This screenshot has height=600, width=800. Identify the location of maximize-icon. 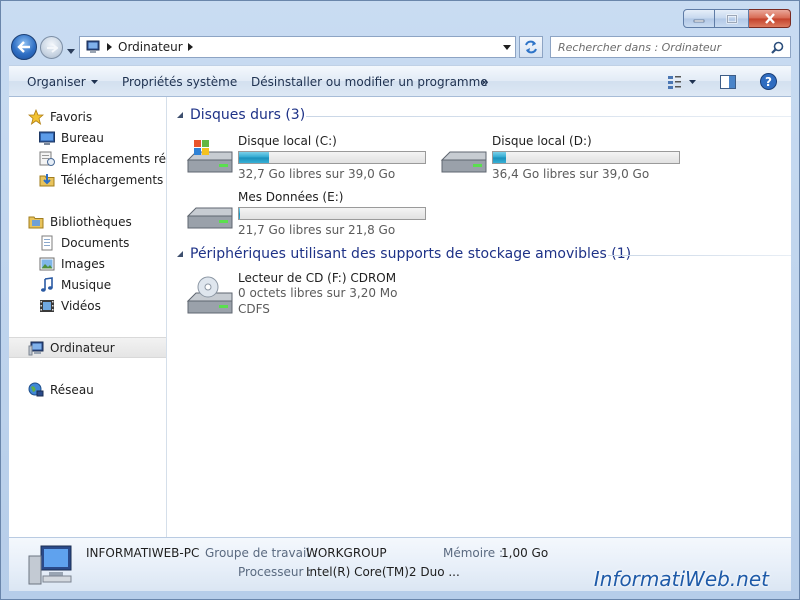
(731, 18).